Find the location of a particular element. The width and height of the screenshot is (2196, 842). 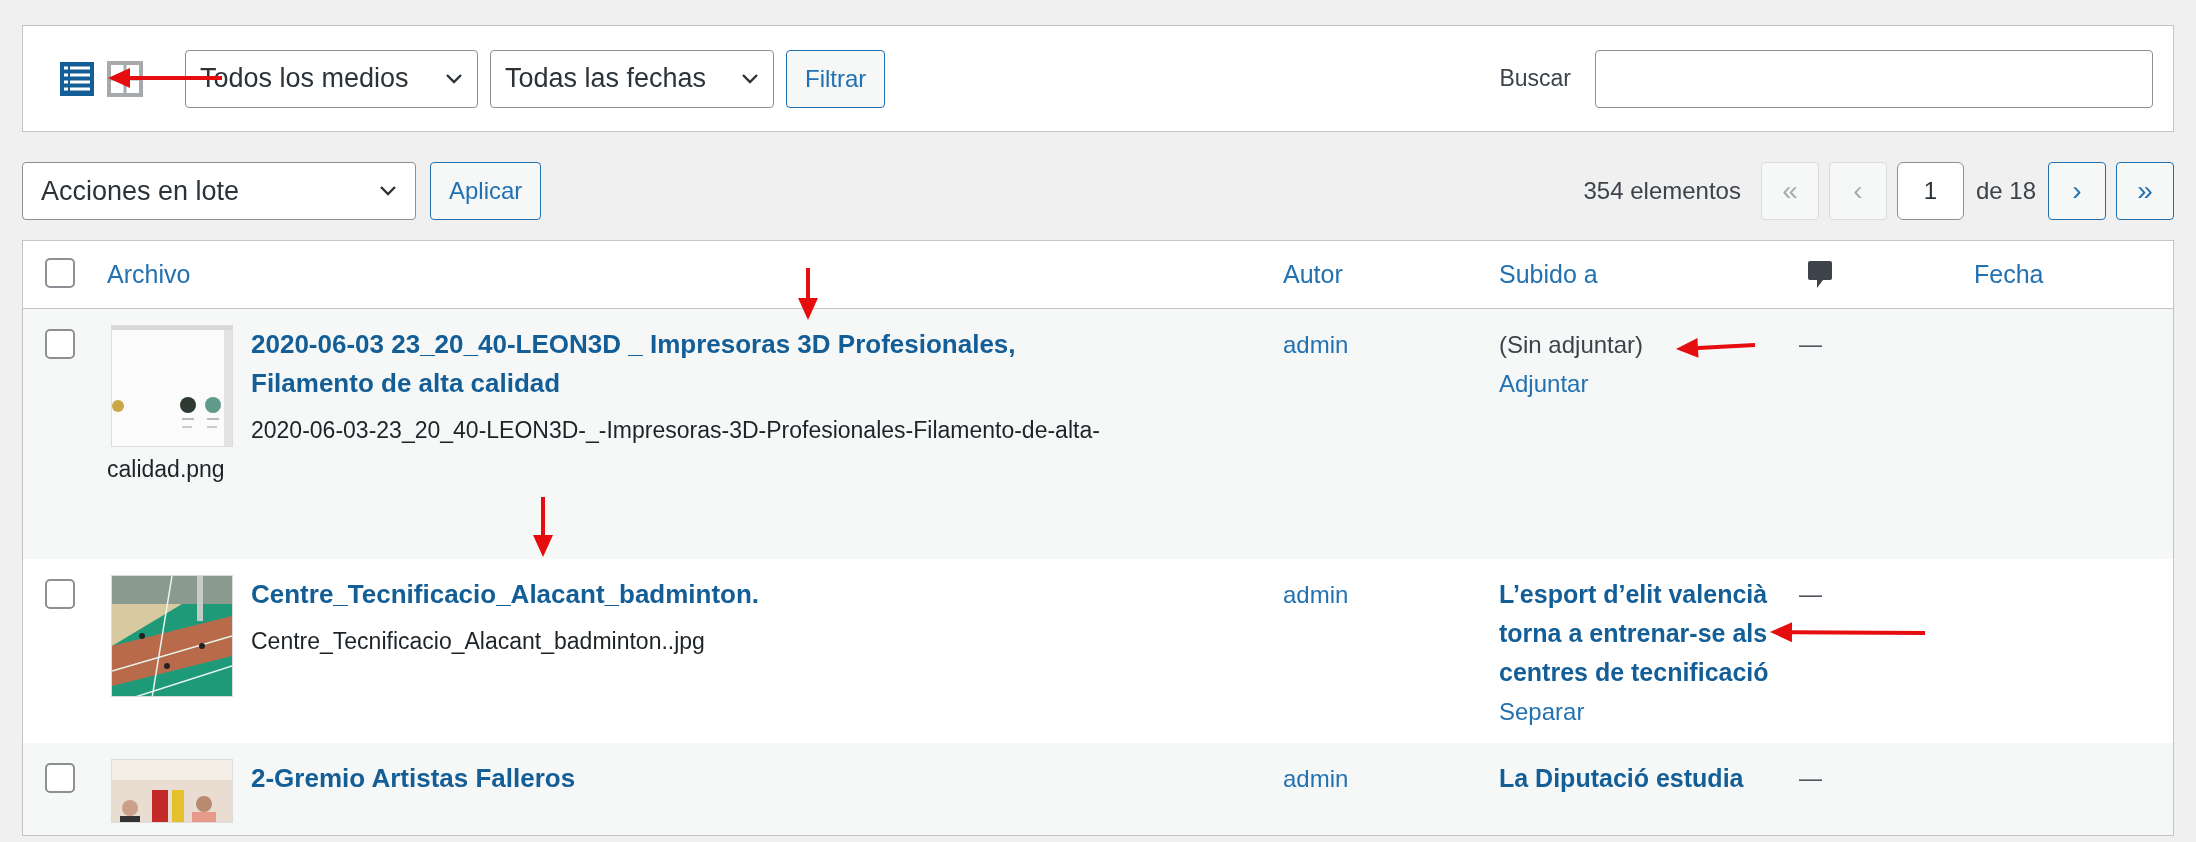

page-button: › is located at coordinates (2077, 191).